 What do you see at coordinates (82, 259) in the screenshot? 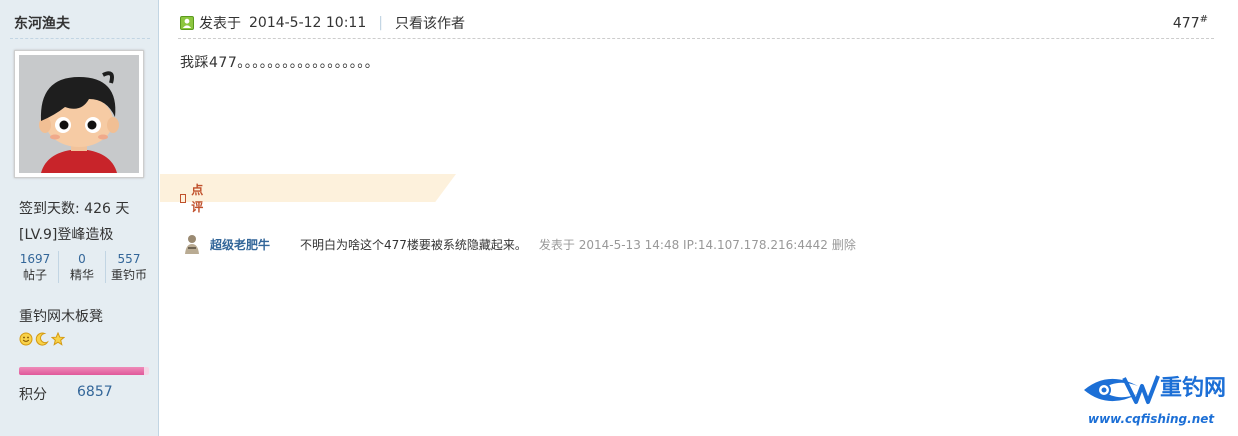
I see `count-value: 0` at bounding box center [82, 259].